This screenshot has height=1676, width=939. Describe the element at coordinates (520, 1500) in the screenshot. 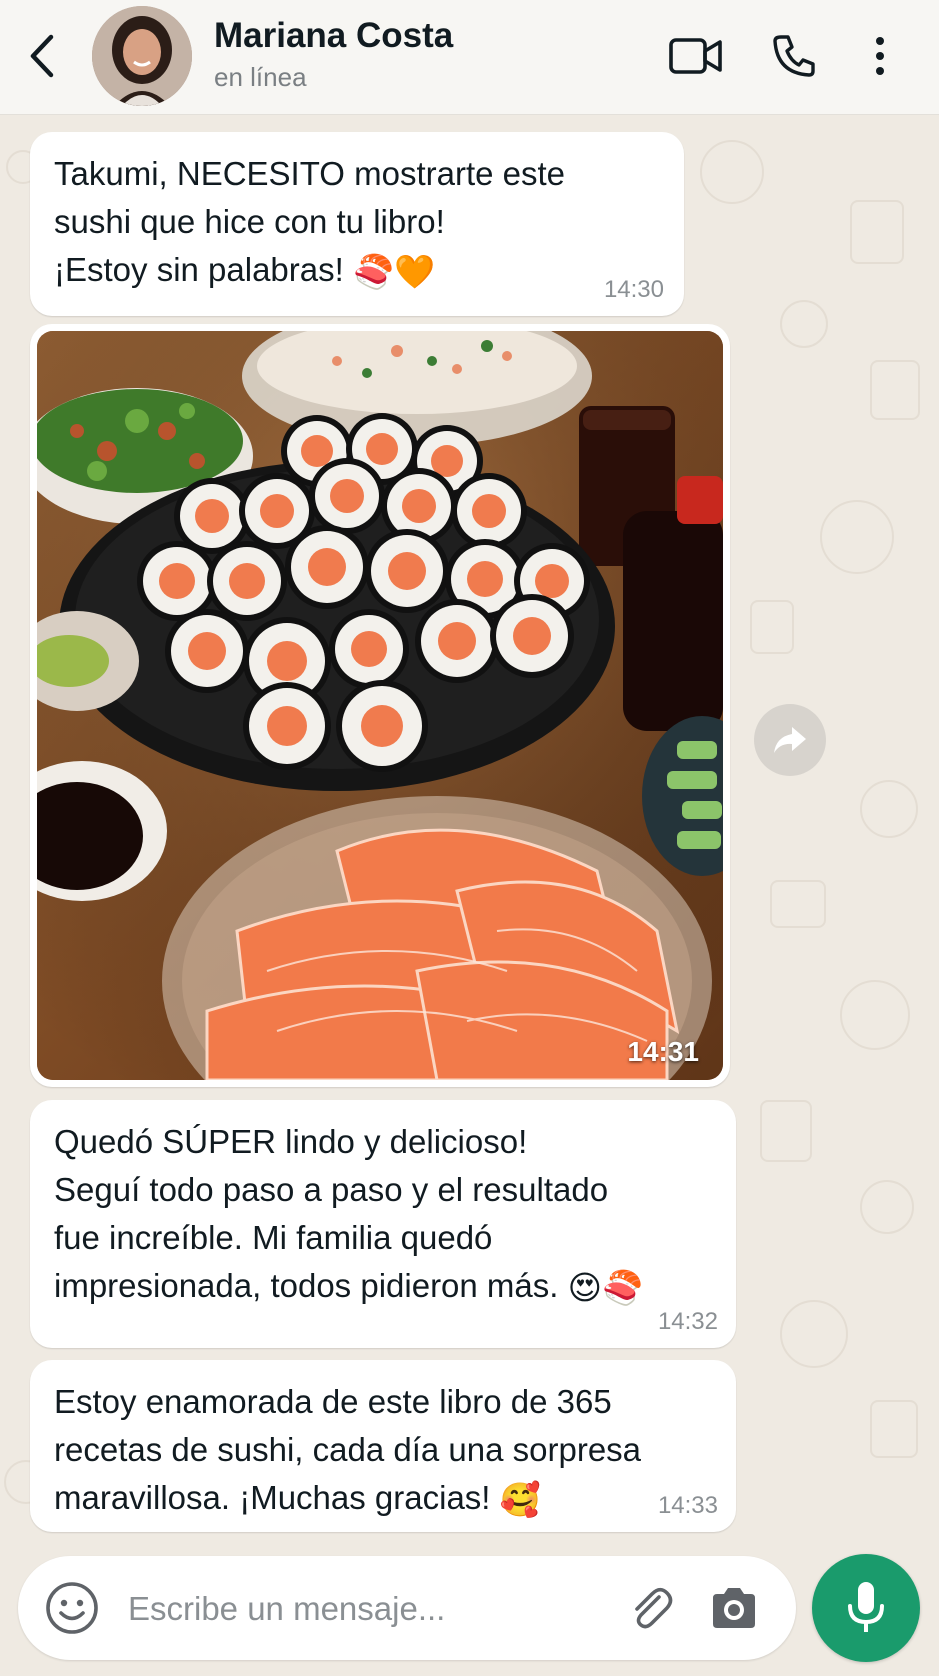

I see `smiling-hearts-emoji: 🥰` at that location.